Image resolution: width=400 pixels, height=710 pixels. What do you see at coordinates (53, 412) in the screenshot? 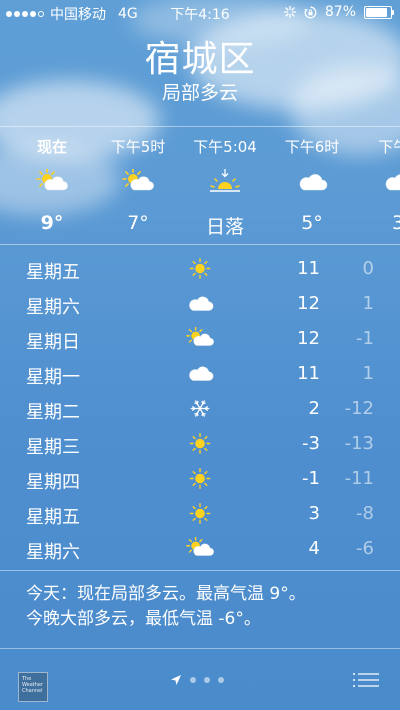
I see `day-name: 星期二` at bounding box center [53, 412].